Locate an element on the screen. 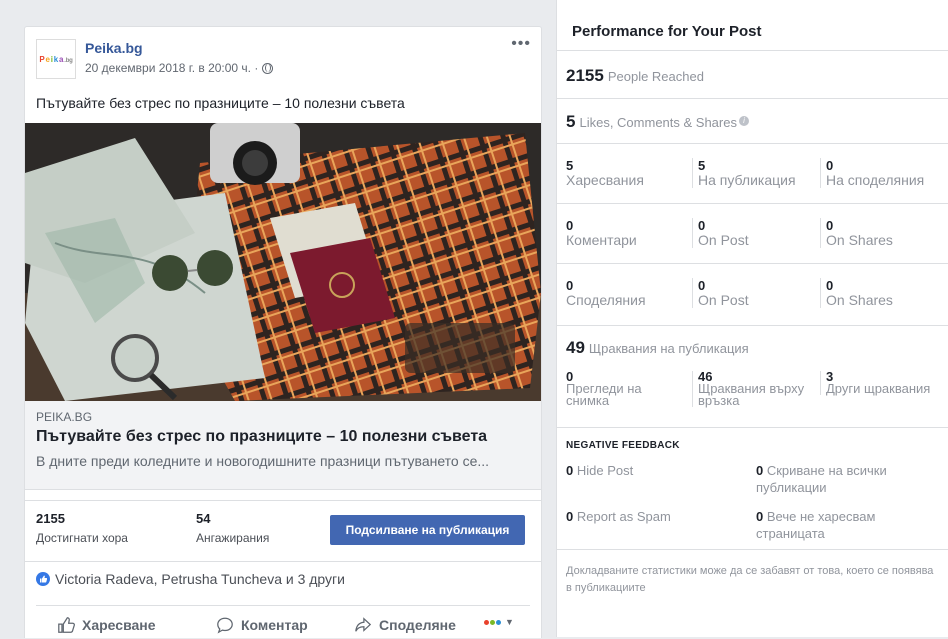 Image resolution: width=948 pixels, height=639 pixels. unlike-page-value: 0 is located at coordinates (760, 516).